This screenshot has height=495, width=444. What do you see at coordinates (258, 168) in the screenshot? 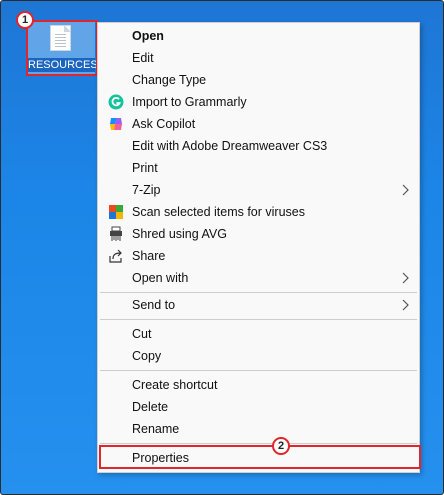
I see `menu-item-print: Print` at bounding box center [258, 168].